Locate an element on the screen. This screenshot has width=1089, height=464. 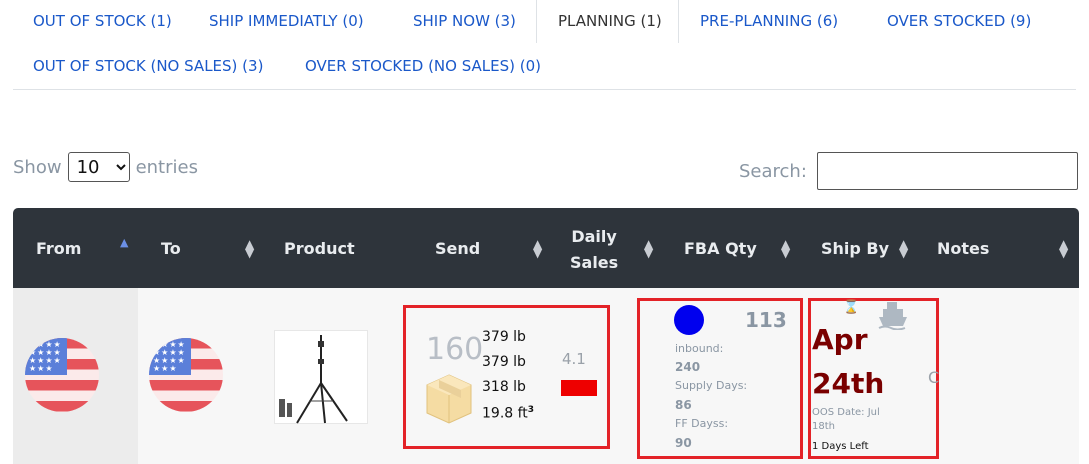
header-fba-qty: FBA Qty is located at coordinates (720, 248).